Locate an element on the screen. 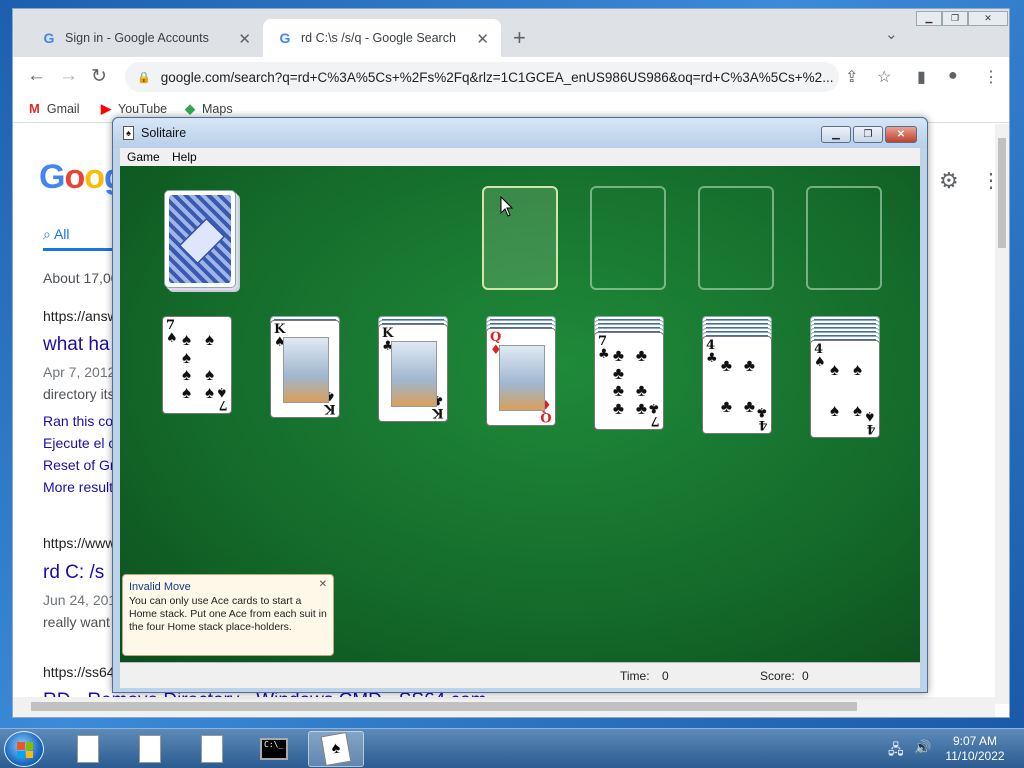 The image size is (1024, 768). playing-card: K ♣ K ♣ is located at coordinates (413, 373).